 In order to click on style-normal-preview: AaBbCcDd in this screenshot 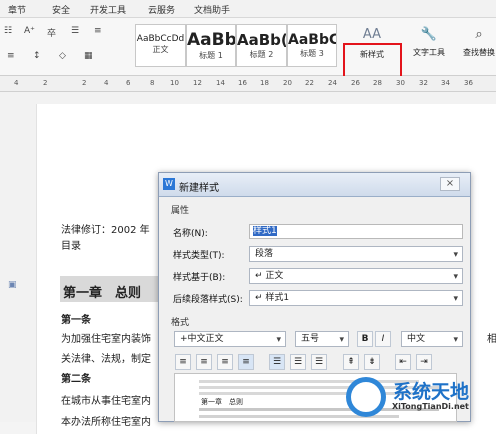, I will do `click(160, 39)`.